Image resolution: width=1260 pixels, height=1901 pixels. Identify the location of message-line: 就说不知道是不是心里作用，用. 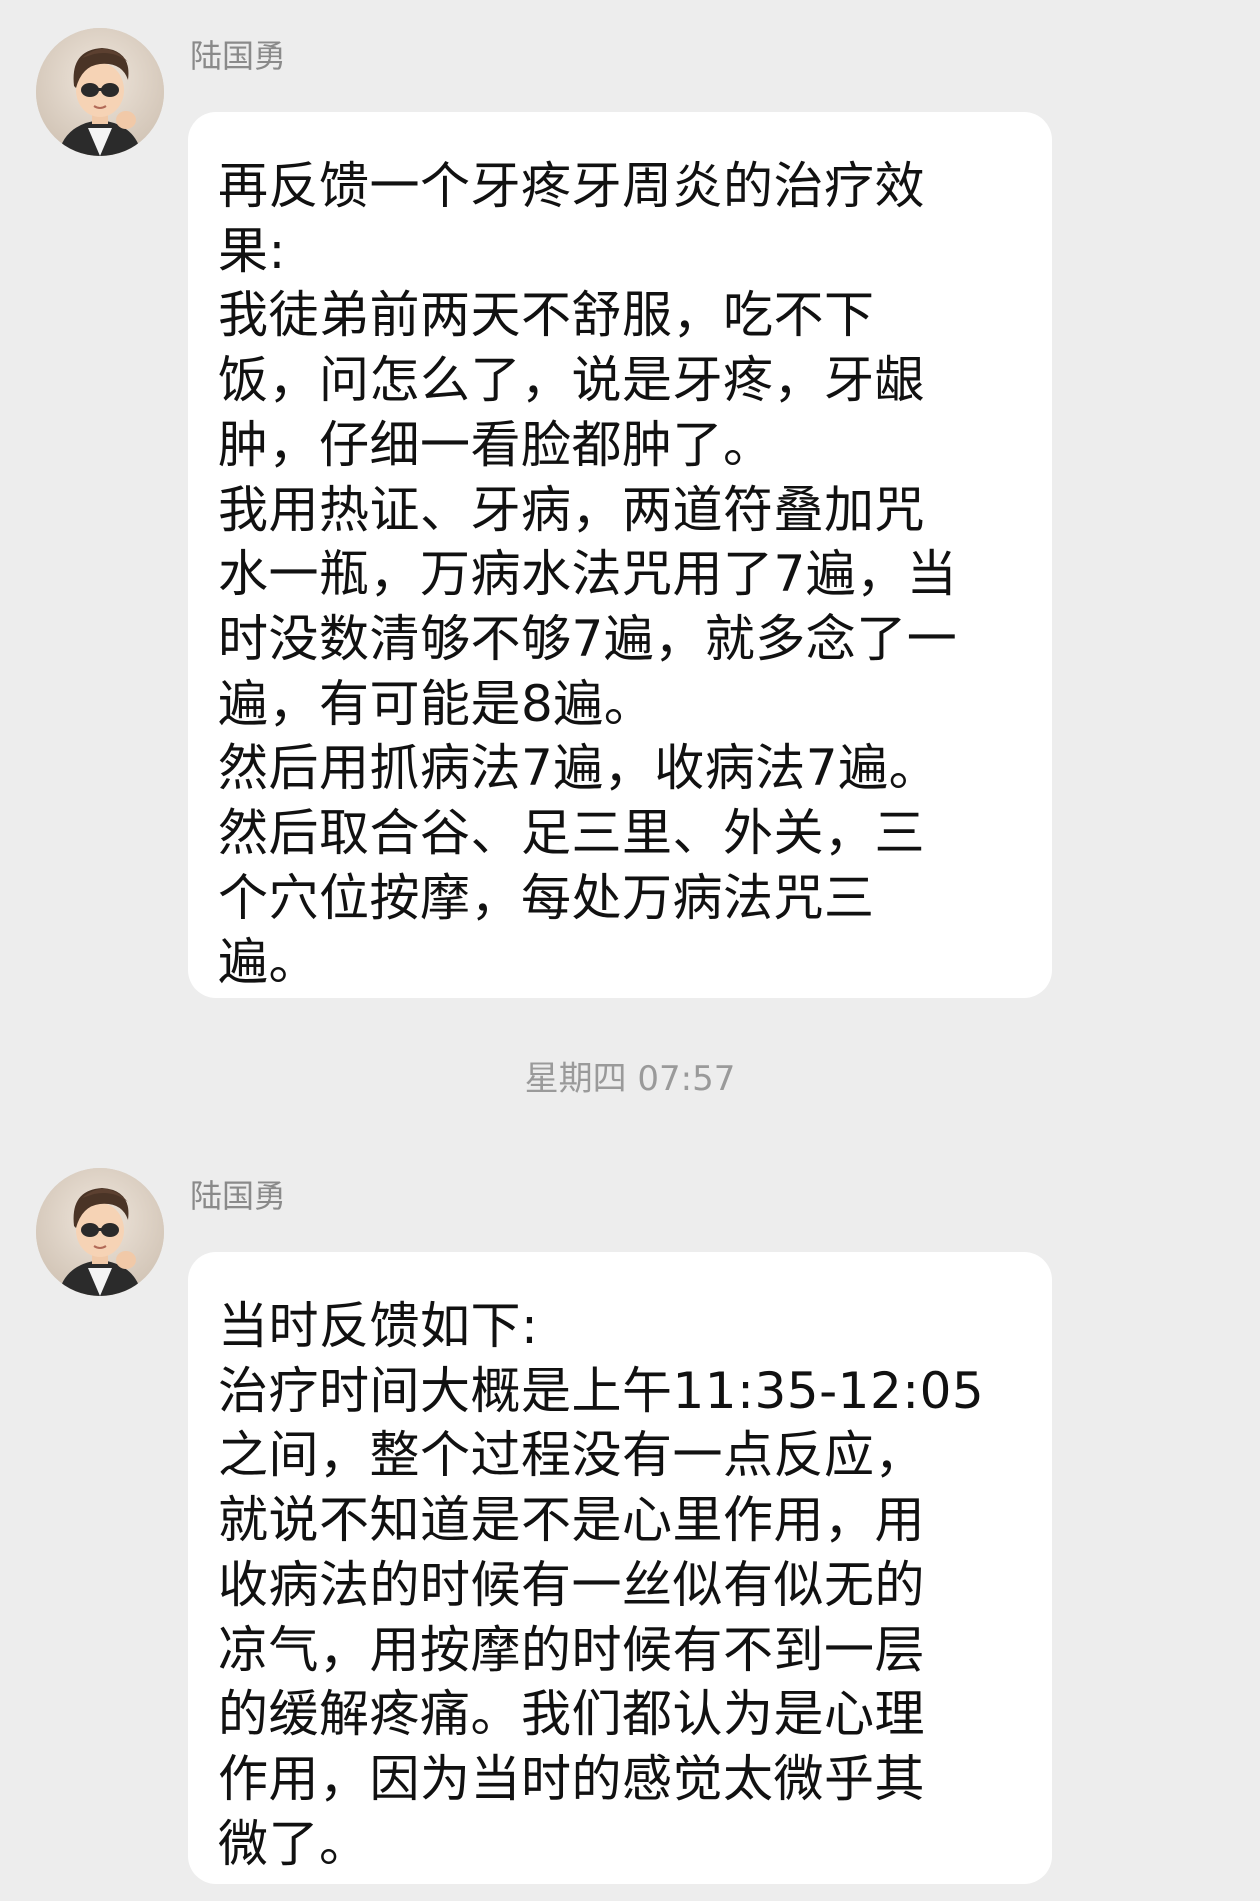
(571, 1520).